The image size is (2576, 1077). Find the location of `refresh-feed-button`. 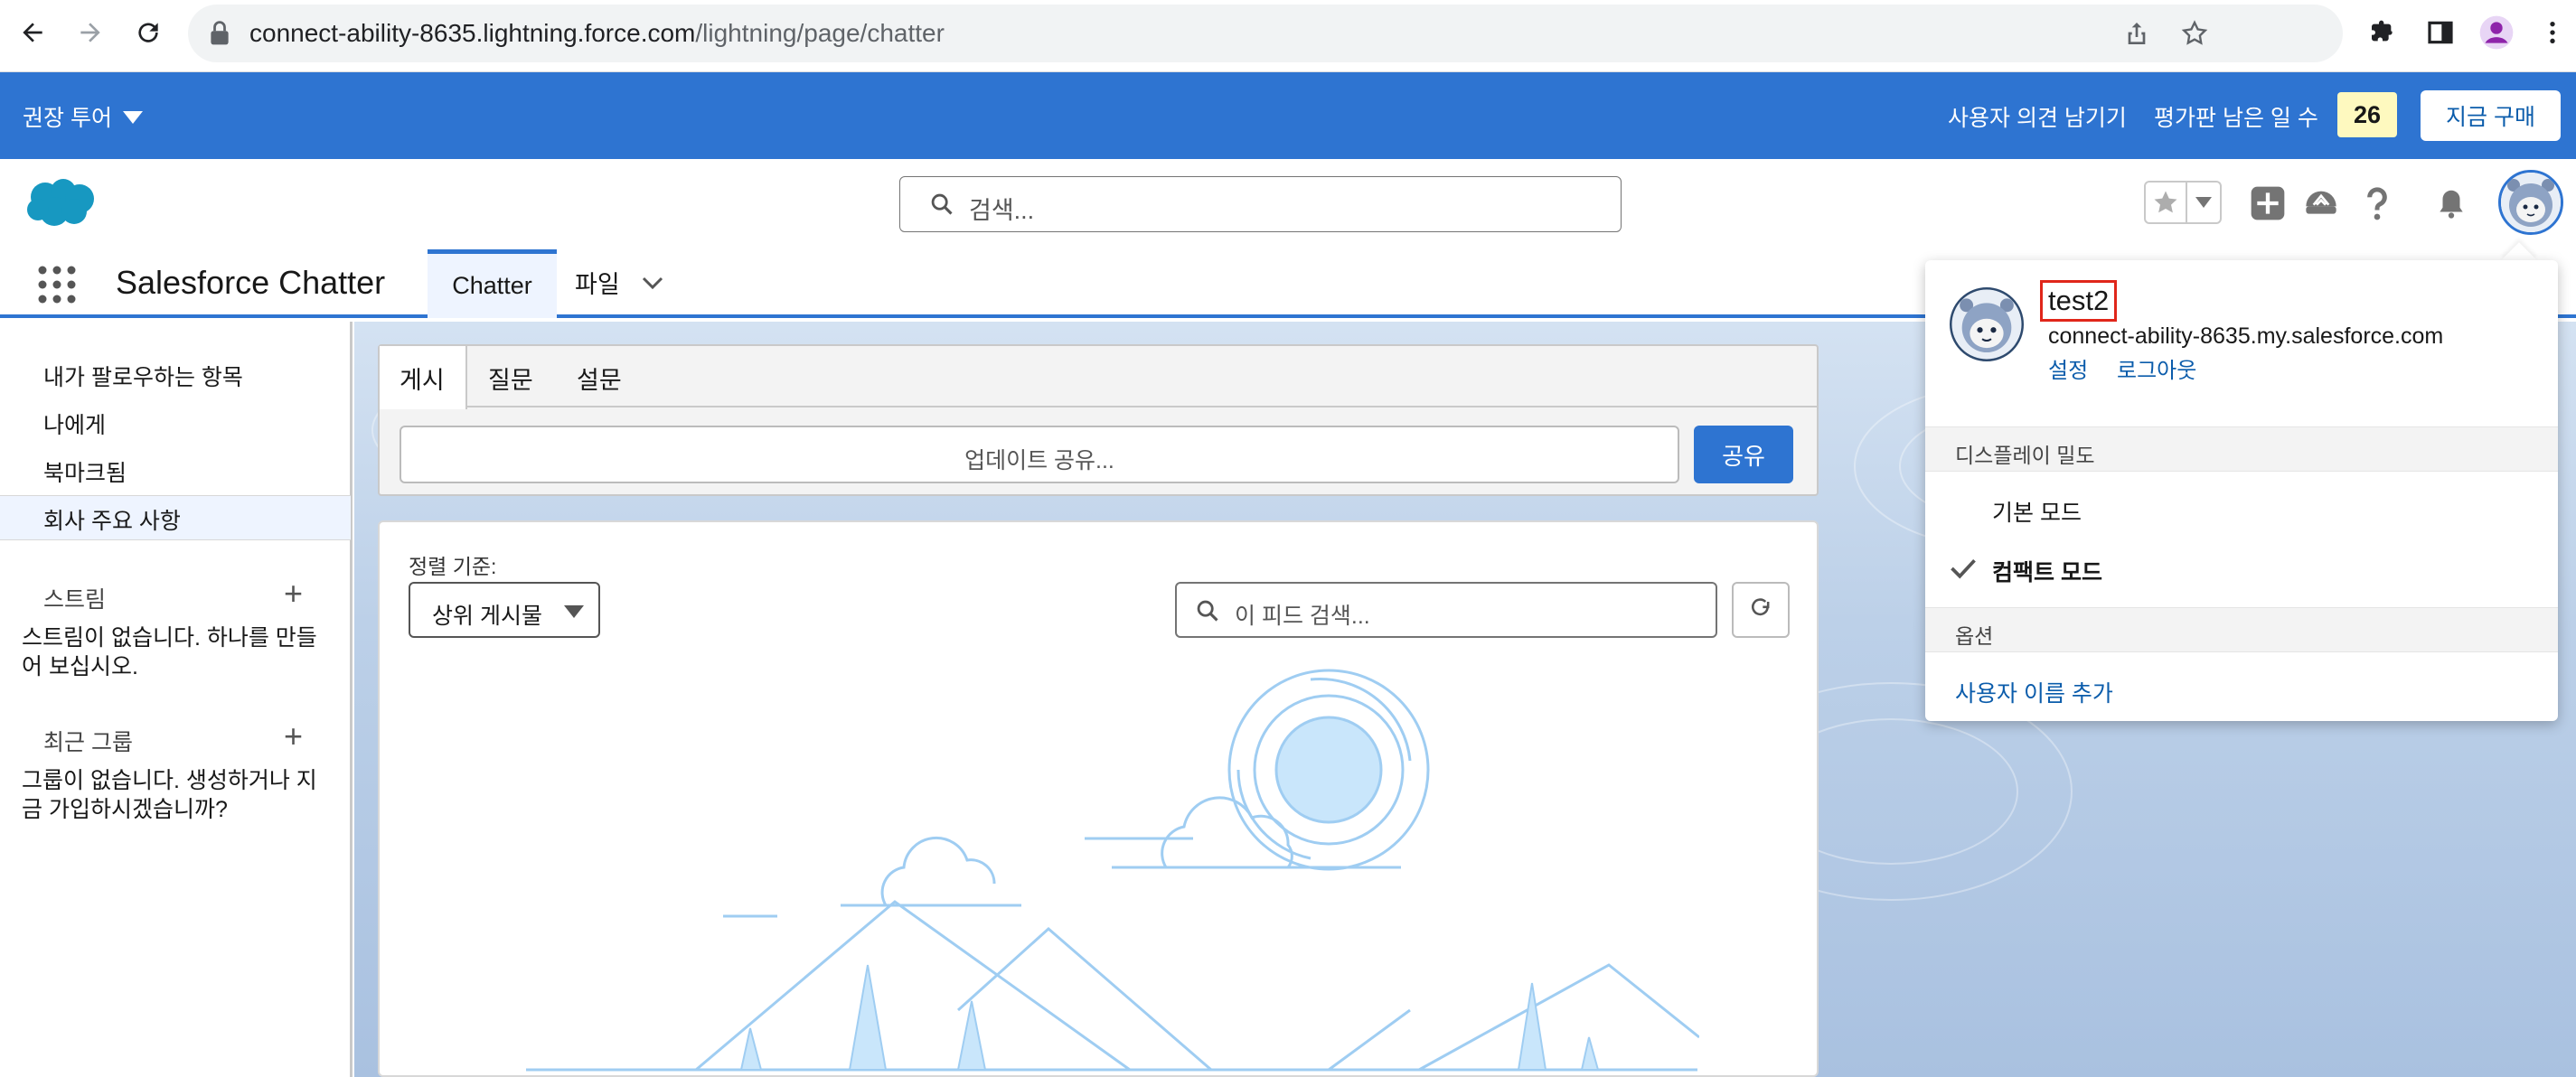

refresh-feed-button is located at coordinates (1761, 610).